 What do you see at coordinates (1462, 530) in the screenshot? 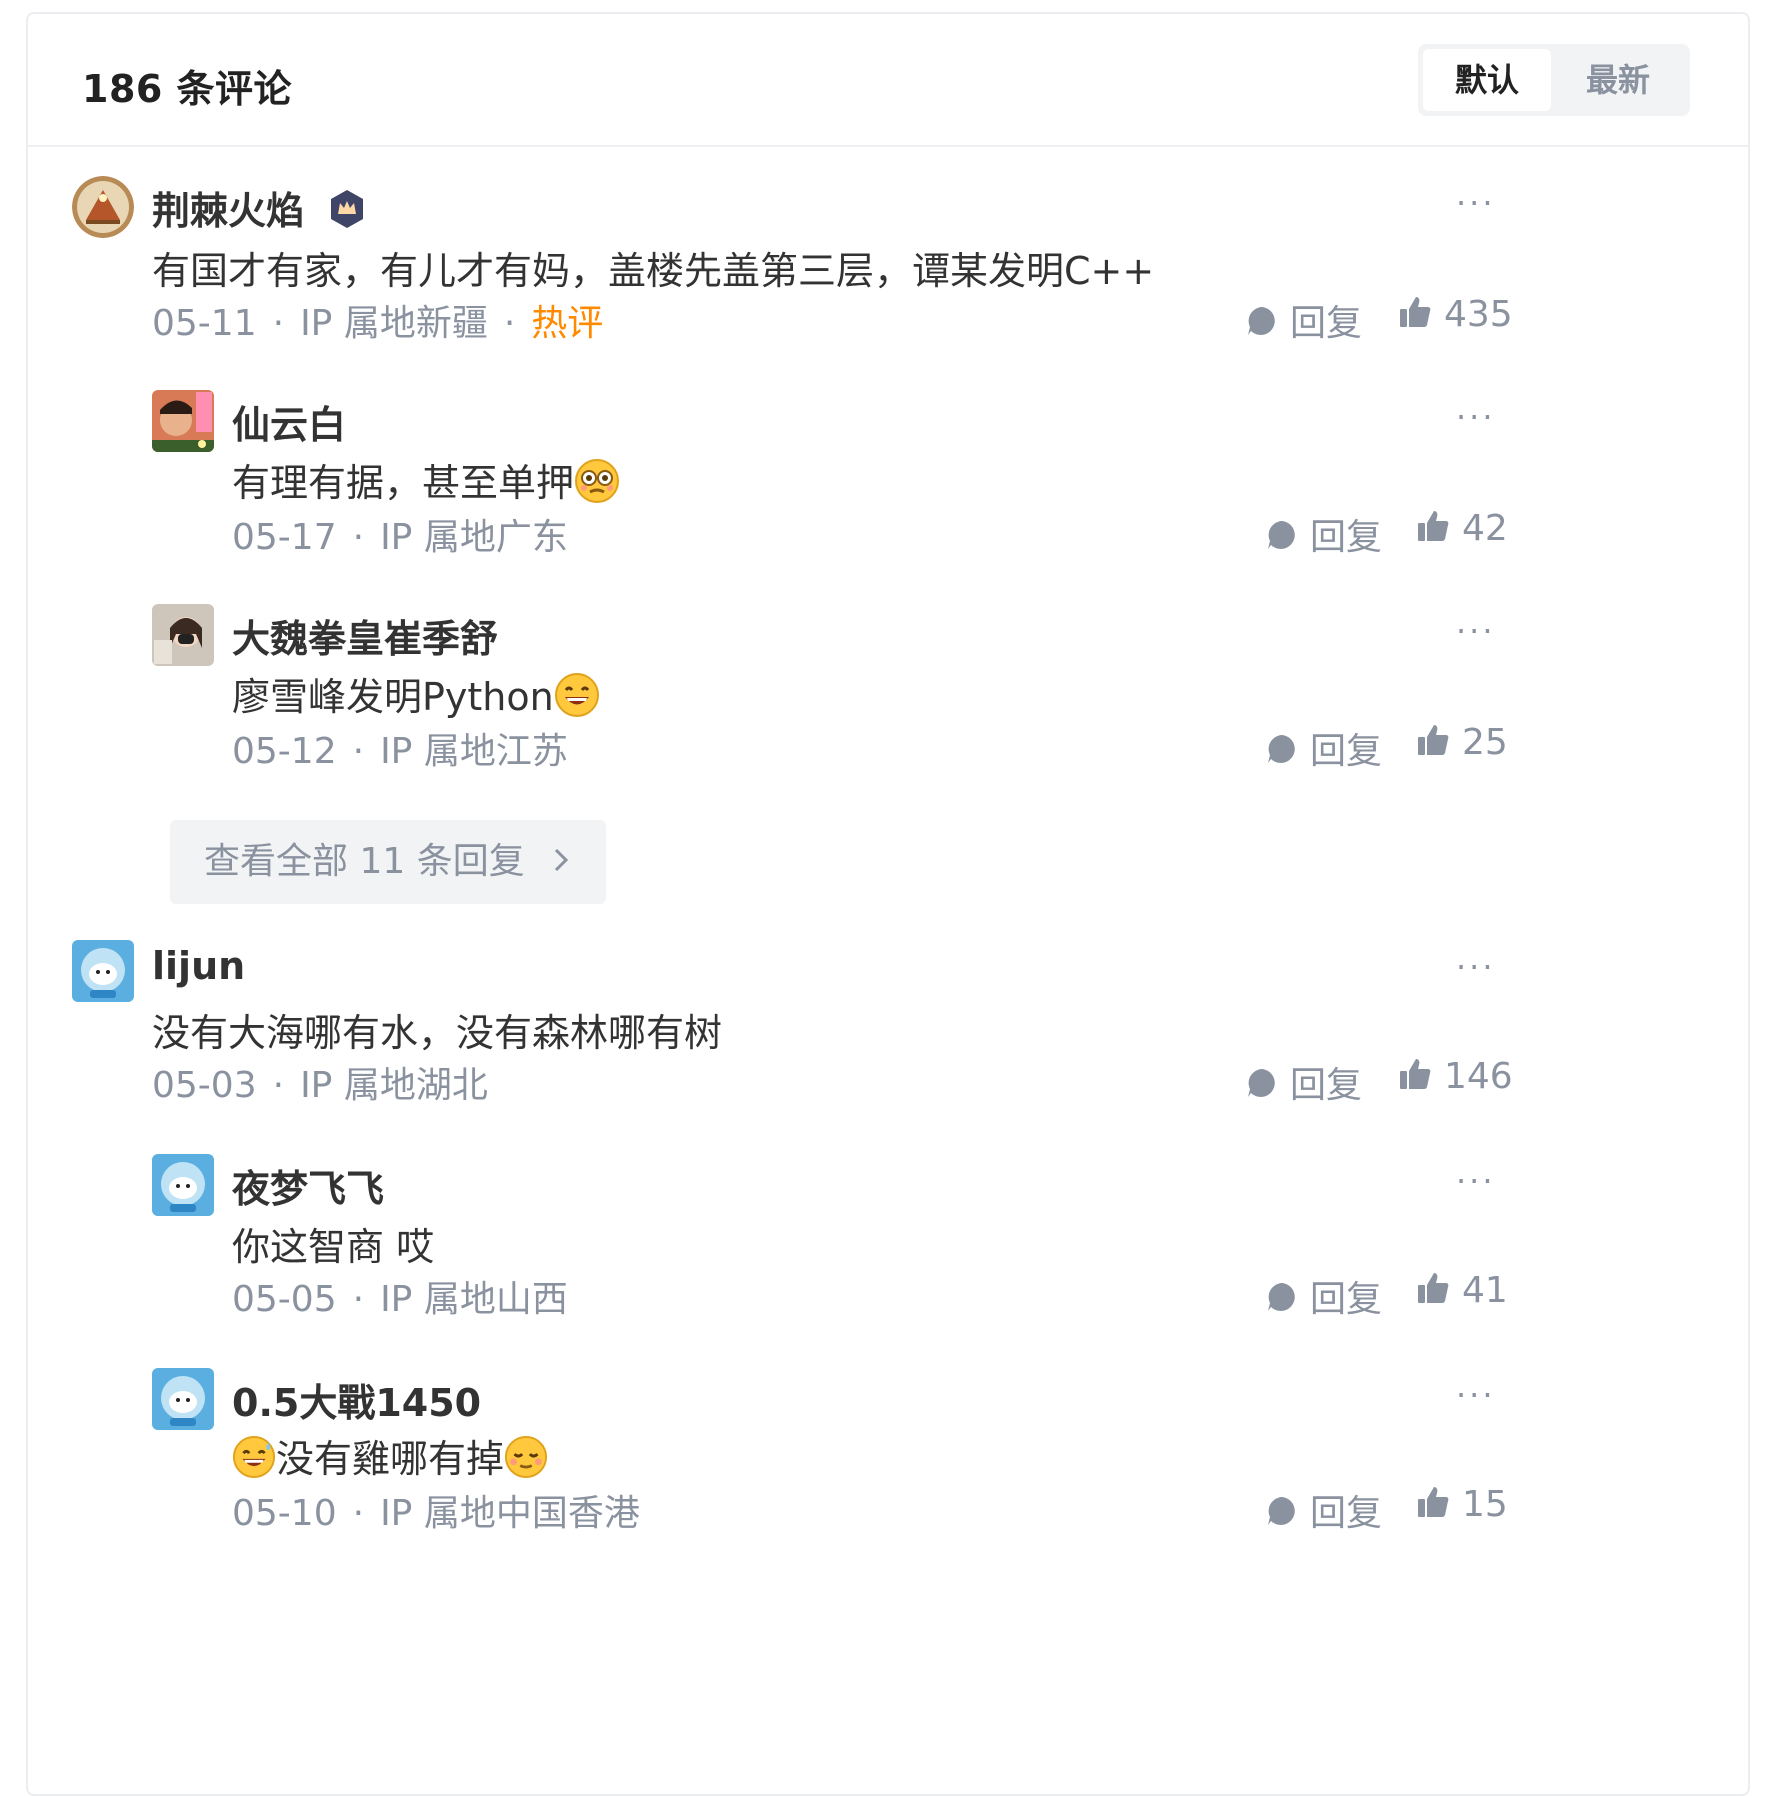
I see `like-button: 42` at bounding box center [1462, 530].